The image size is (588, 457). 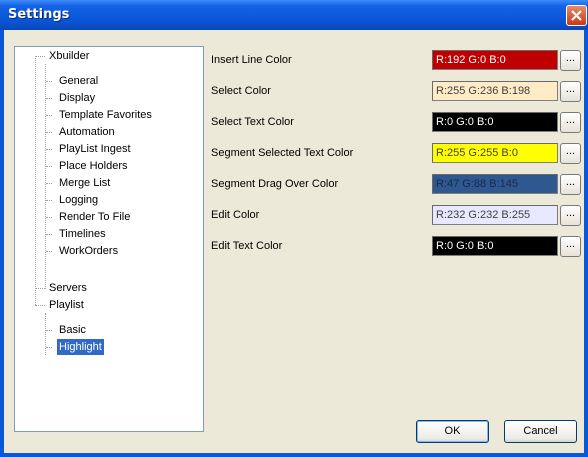 I want to click on window-frame-bottom, so click(x=294, y=455).